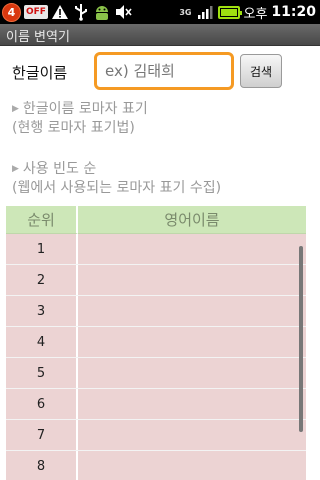  What do you see at coordinates (117, 188) in the screenshot?
I see `option-subtitle: (웹에서 사용되는 로마자 표기 수집)` at bounding box center [117, 188].